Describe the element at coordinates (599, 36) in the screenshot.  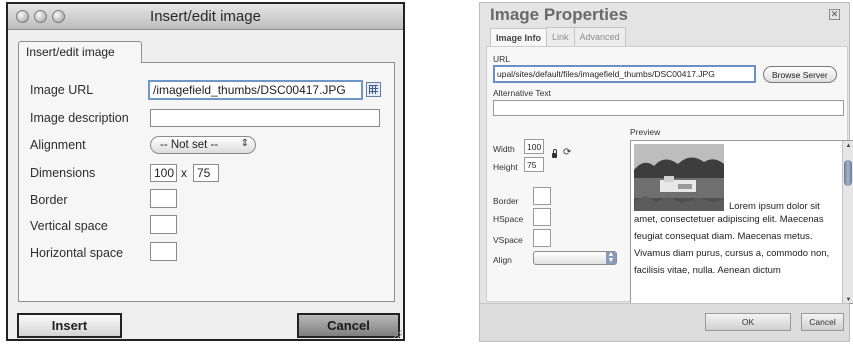
I see `tab-advanced: Advanced` at that location.